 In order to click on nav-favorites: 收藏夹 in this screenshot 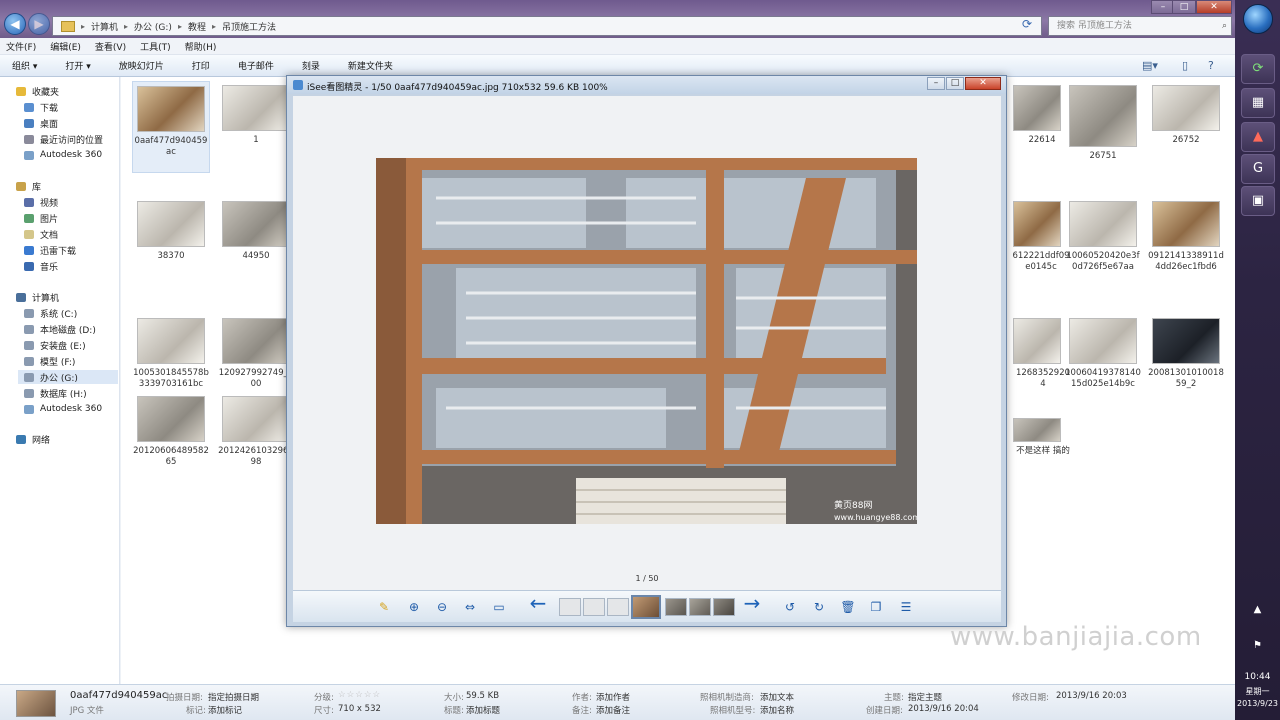, I will do `click(37, 91)`.